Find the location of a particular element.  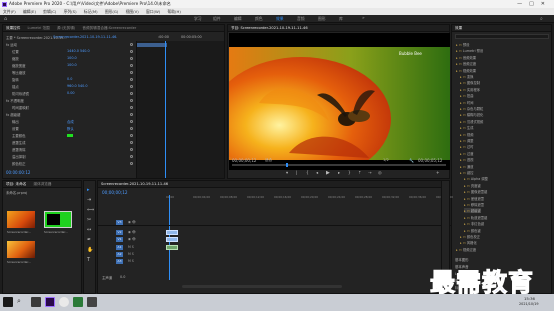

search-icon: ⌕ is located at coordinates (541, 19).